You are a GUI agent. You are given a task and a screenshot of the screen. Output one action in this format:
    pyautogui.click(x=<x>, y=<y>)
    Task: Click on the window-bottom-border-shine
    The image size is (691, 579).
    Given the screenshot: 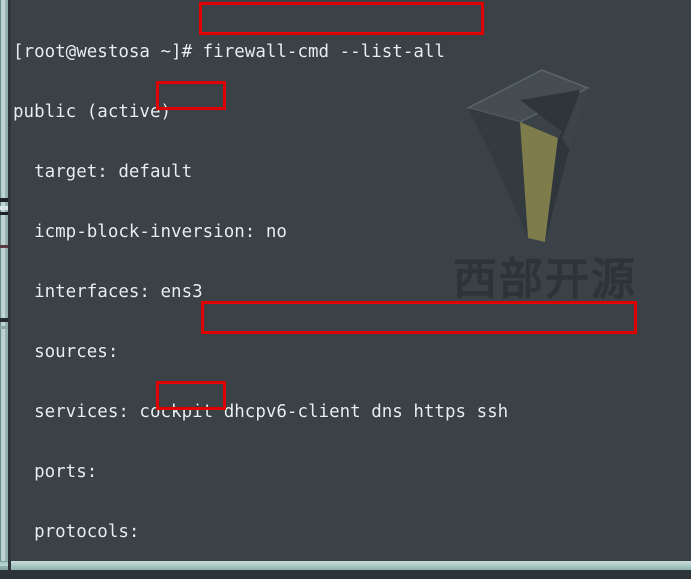 What is the action you would take?
    pyautogui.click(x=351, y=565)
    